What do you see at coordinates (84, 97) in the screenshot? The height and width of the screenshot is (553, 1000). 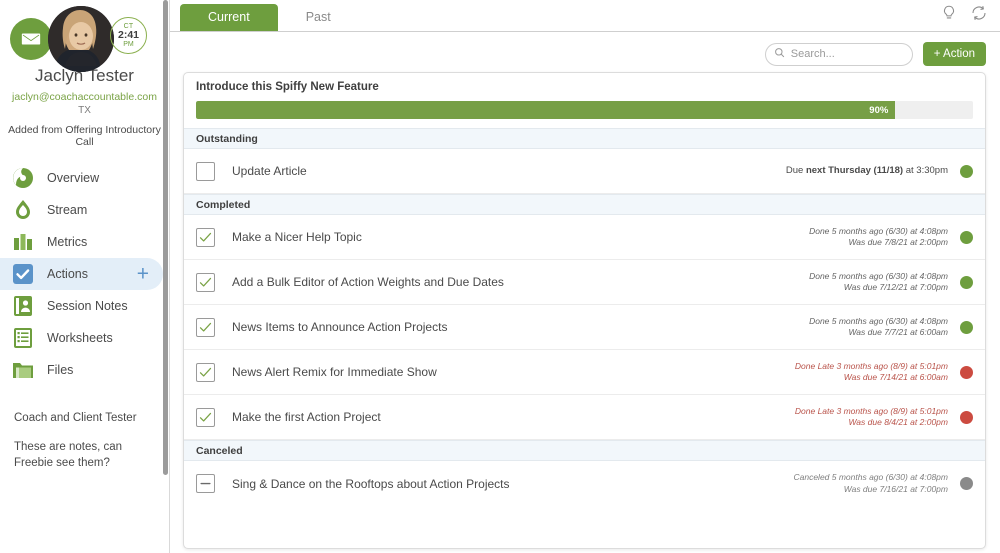 I see `client-email: jaclyn@coachaccountable.com` at bounding box center [84, 97].